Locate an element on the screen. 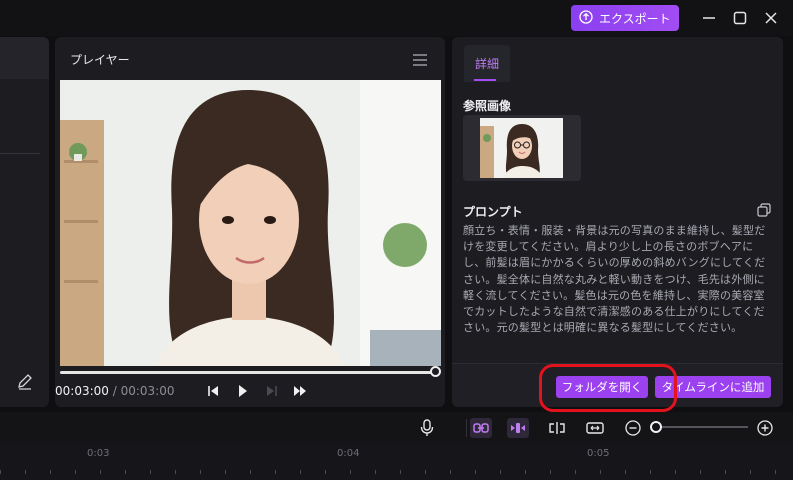  step-forward-icon is located at coordinates (271, 391).